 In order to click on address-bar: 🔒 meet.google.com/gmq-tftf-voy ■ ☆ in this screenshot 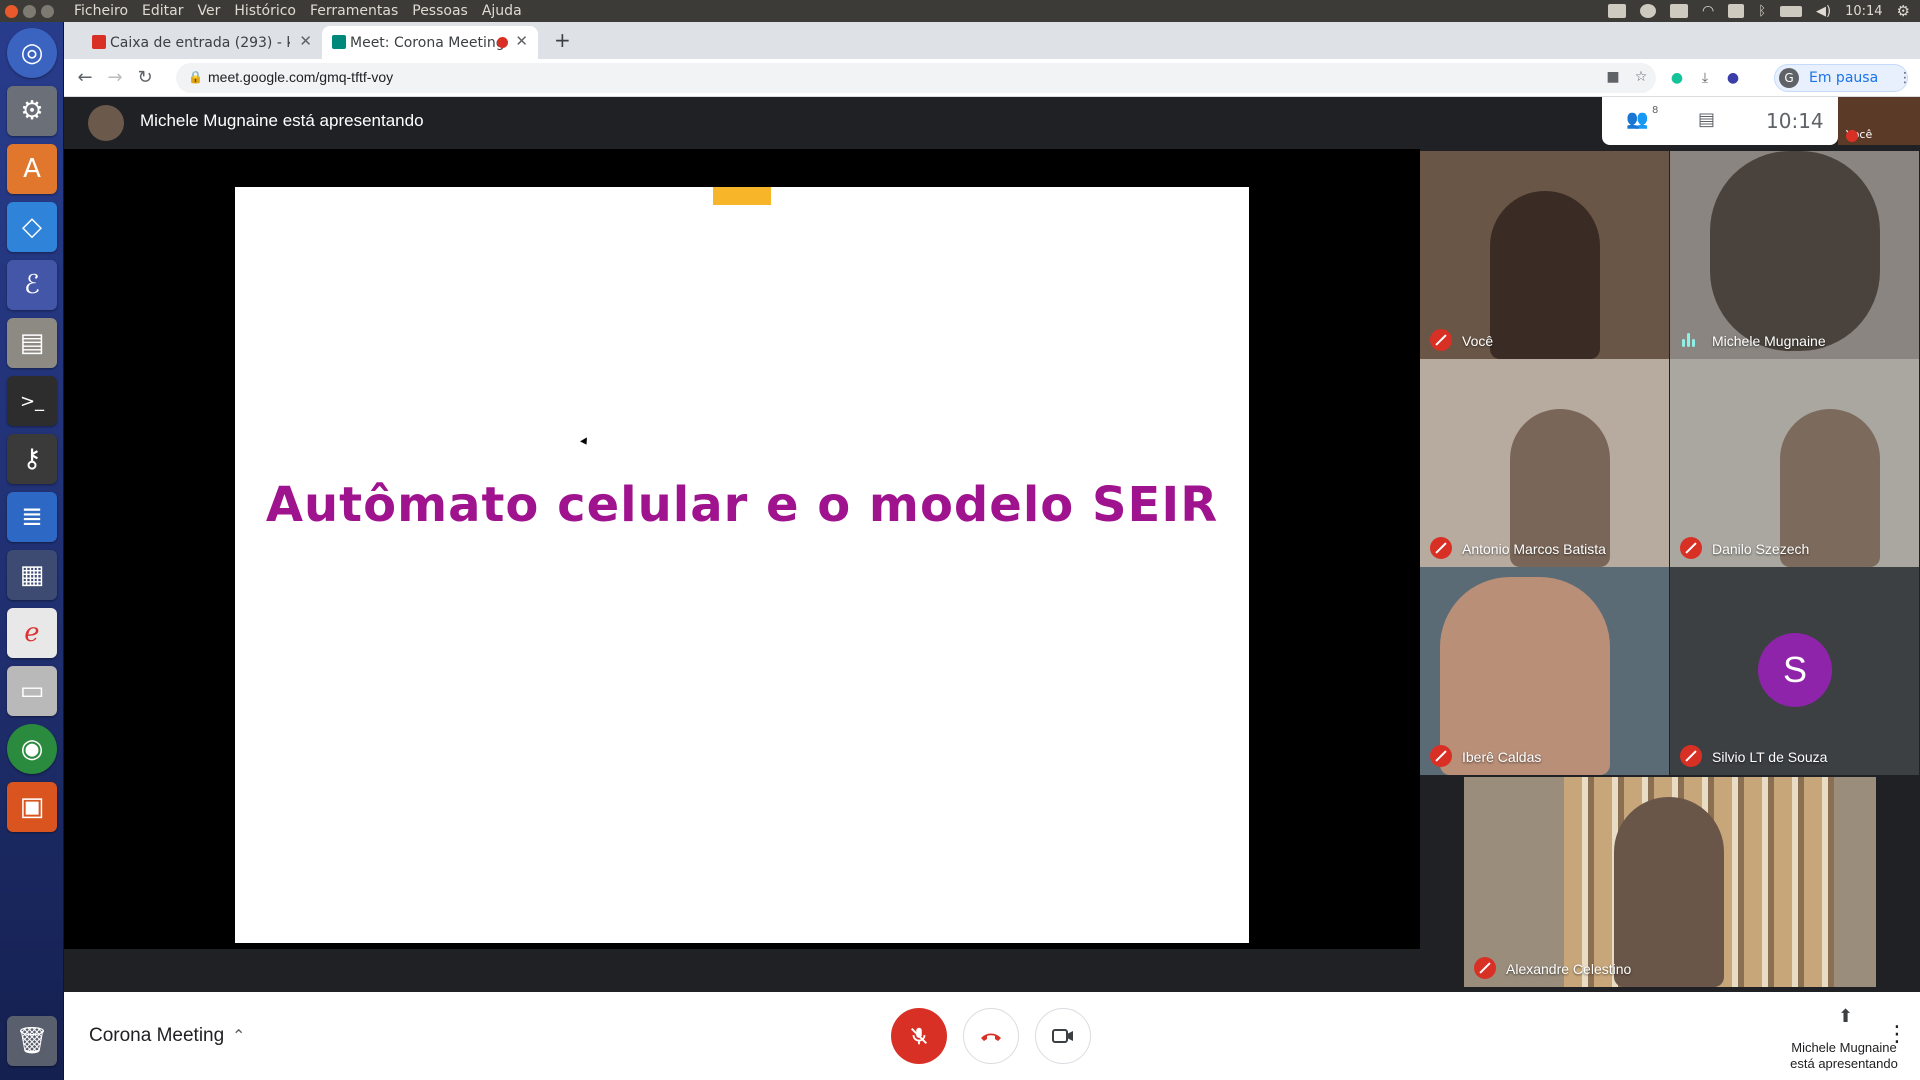, I will do `click(916, 78)`.